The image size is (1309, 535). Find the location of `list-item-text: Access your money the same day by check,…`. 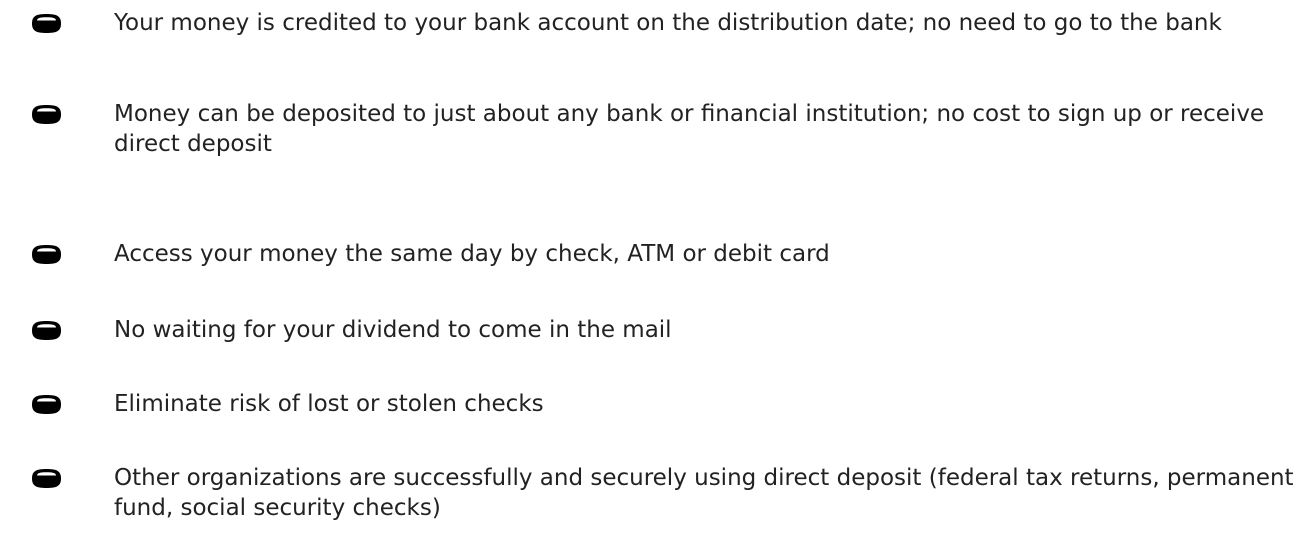

list-item-text: Access your money the same day by check,… is located at coordinates (472, 254).